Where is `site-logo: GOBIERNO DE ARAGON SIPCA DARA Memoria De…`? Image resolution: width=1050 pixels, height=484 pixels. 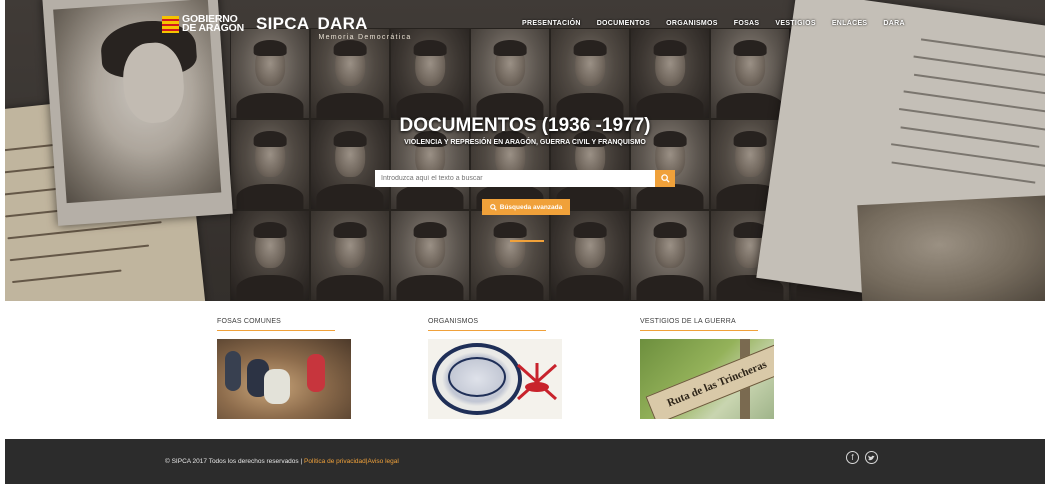 site-logo: GOBIERNO DE ARAGON SIPCA DARA Memoria De… is located at coordinates (287, 27).